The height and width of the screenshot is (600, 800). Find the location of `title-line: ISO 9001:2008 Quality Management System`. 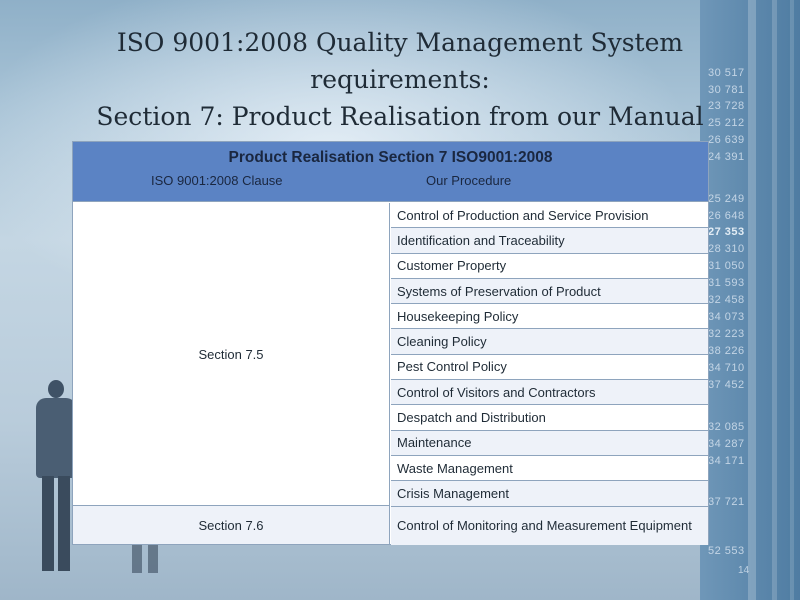

title-line: ISO 9001:2008 Quality Management System is located at coordinates (400, 42).